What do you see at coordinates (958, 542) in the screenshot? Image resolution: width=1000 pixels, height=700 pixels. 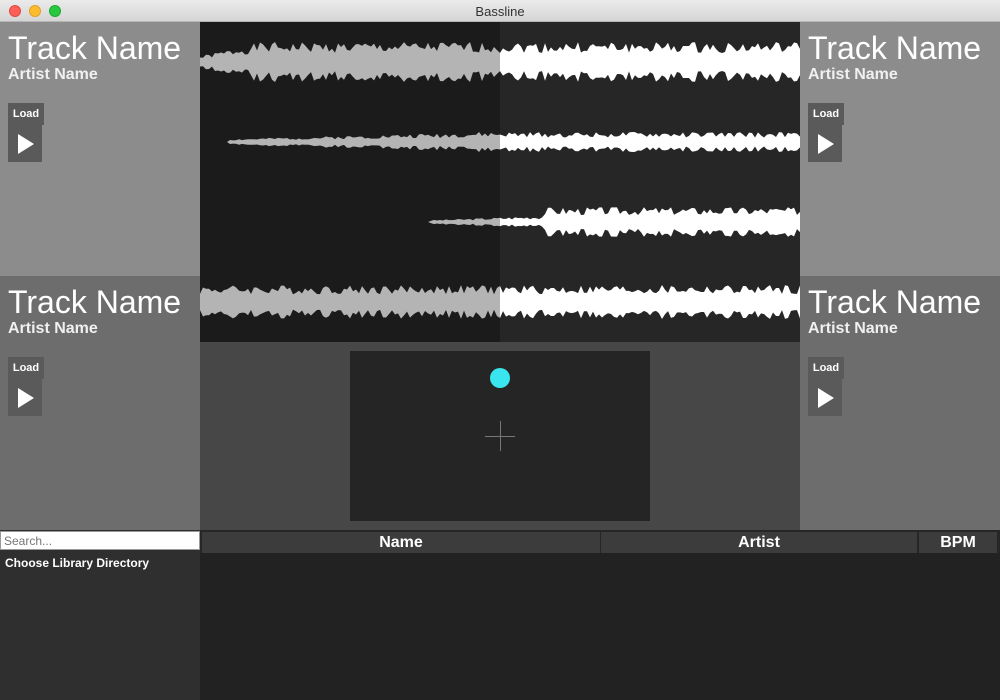 I see `column-header-bpm: BPM` at bounding box center [958, 542].